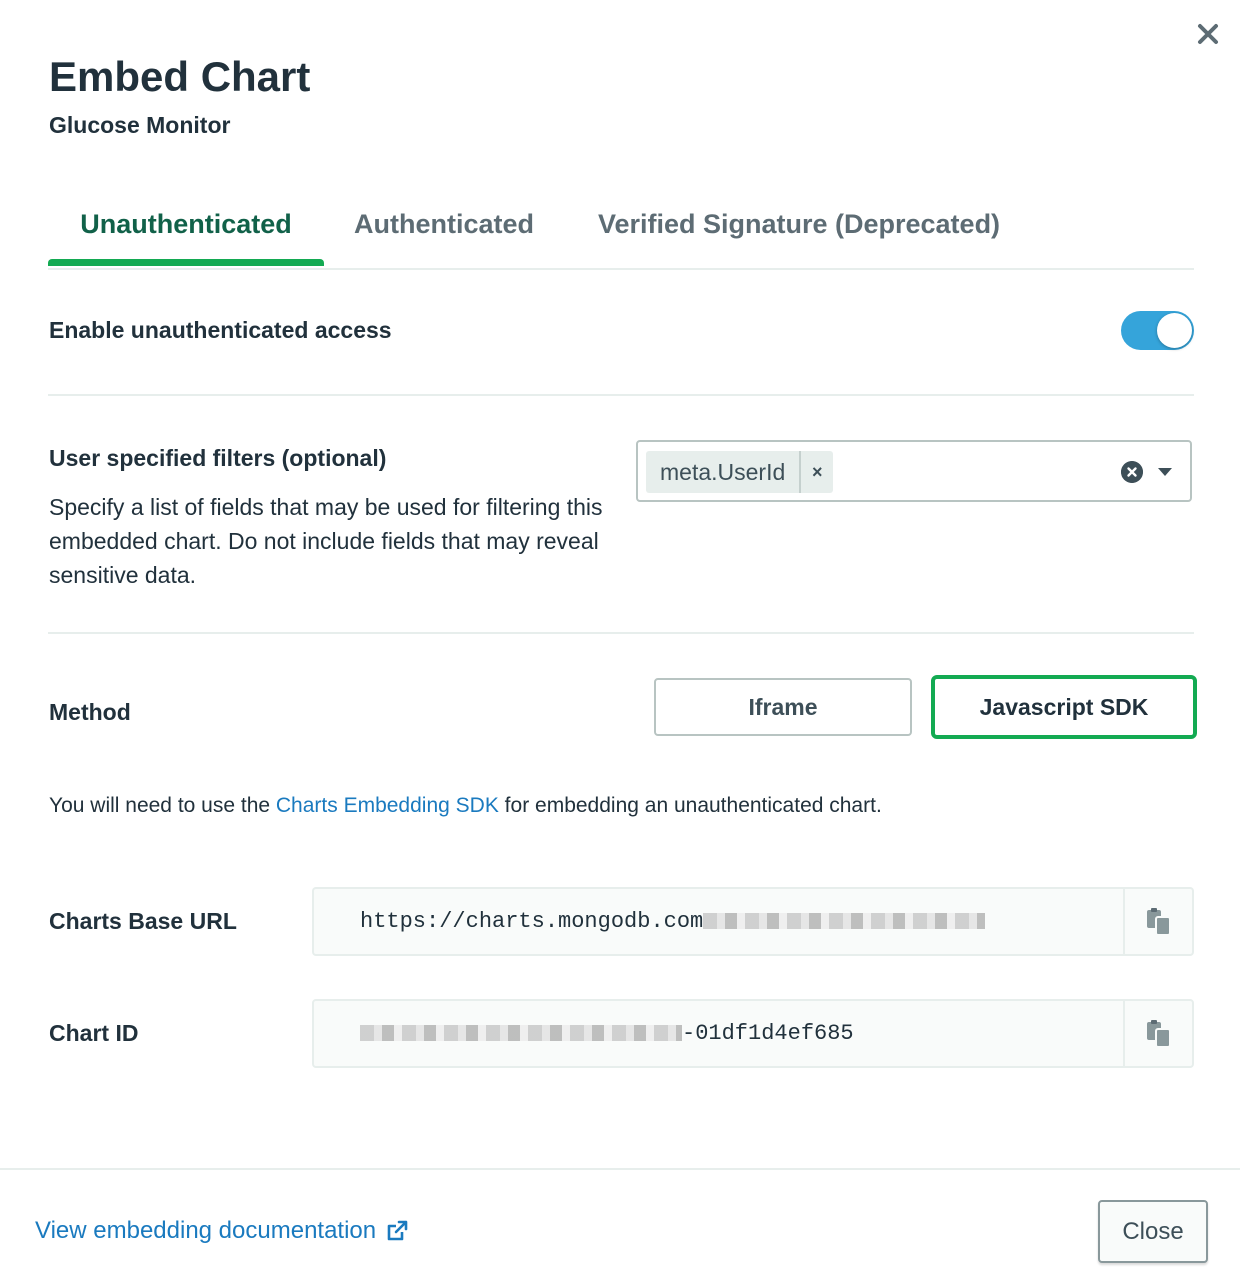 The width and height of the screenshot is (1240, 1288). What do you see at coordinates (1153, 1231) in the screenshot?
I see `close-button: Close` at bounding box center [1153, 1231].